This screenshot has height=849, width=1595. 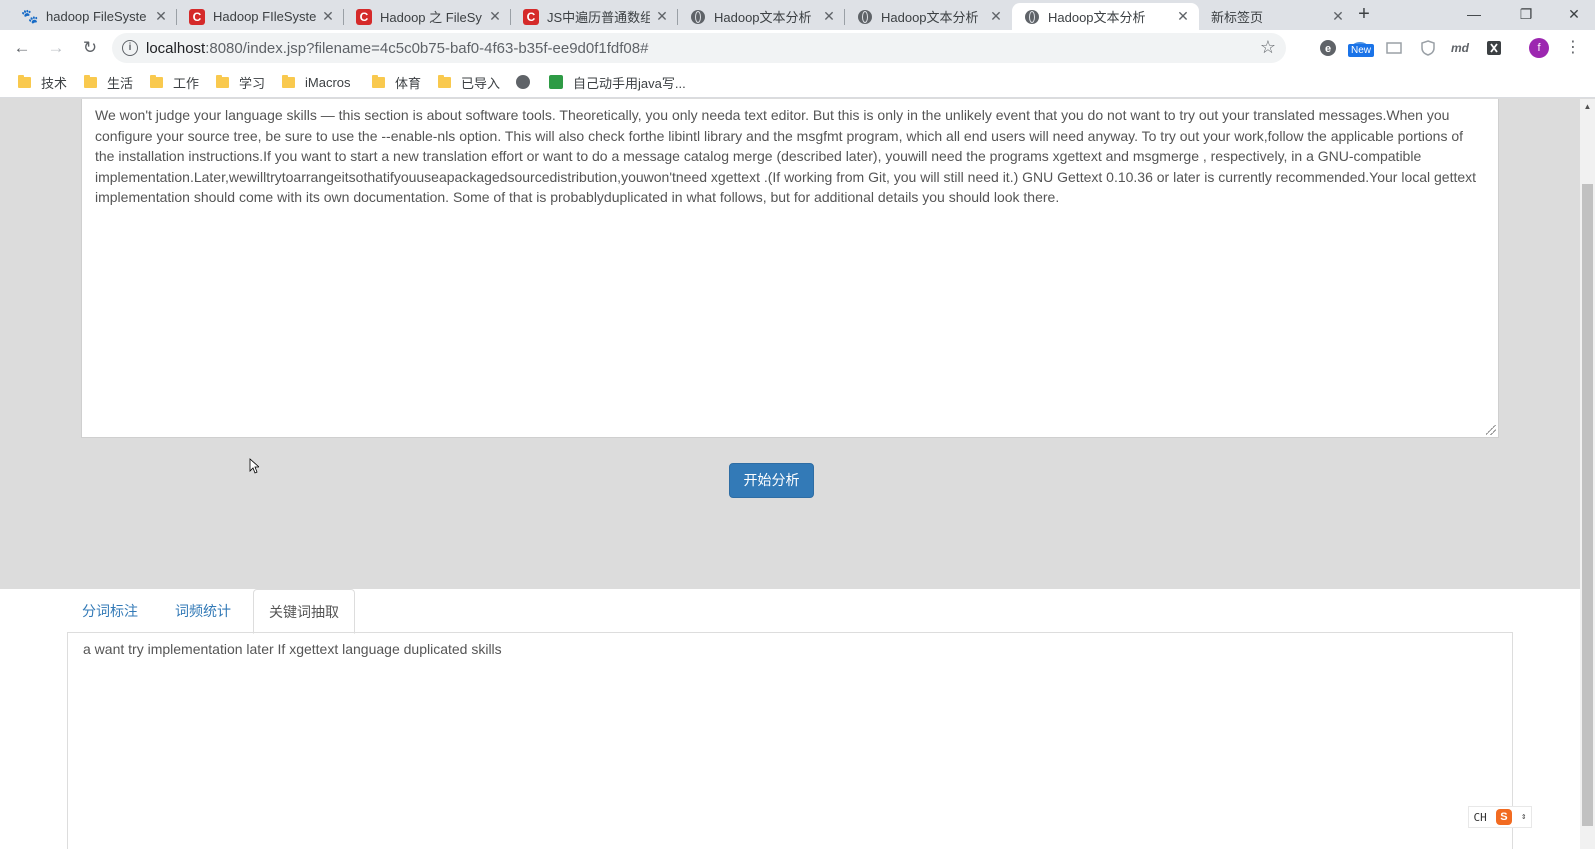 I want to click on resize-handle, so click(x=1491, y=430).